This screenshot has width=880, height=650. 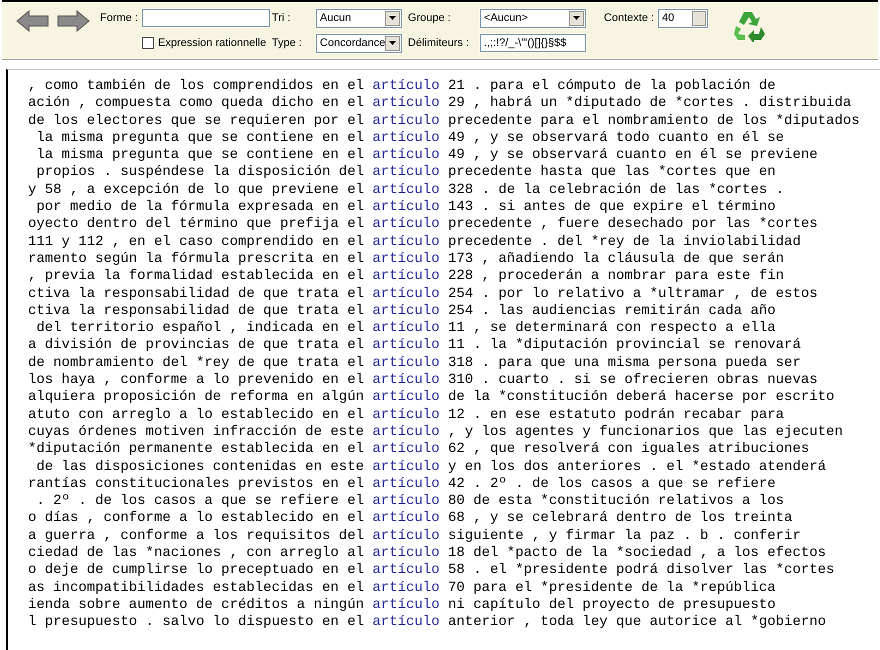 What do you see at coordinates (654, 121) in the screenshot?
I see `right-context: precedente para el nombramiento de los *diputados` at bounding box center [654, 121].